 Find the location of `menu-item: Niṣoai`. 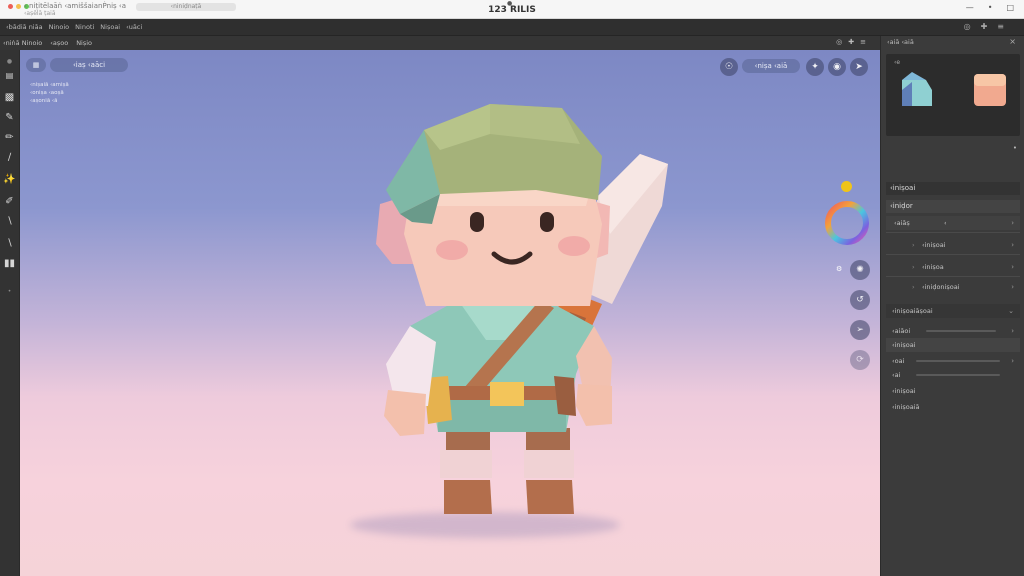

menu-item: Niṣoai is located at coordinates (110, 27).